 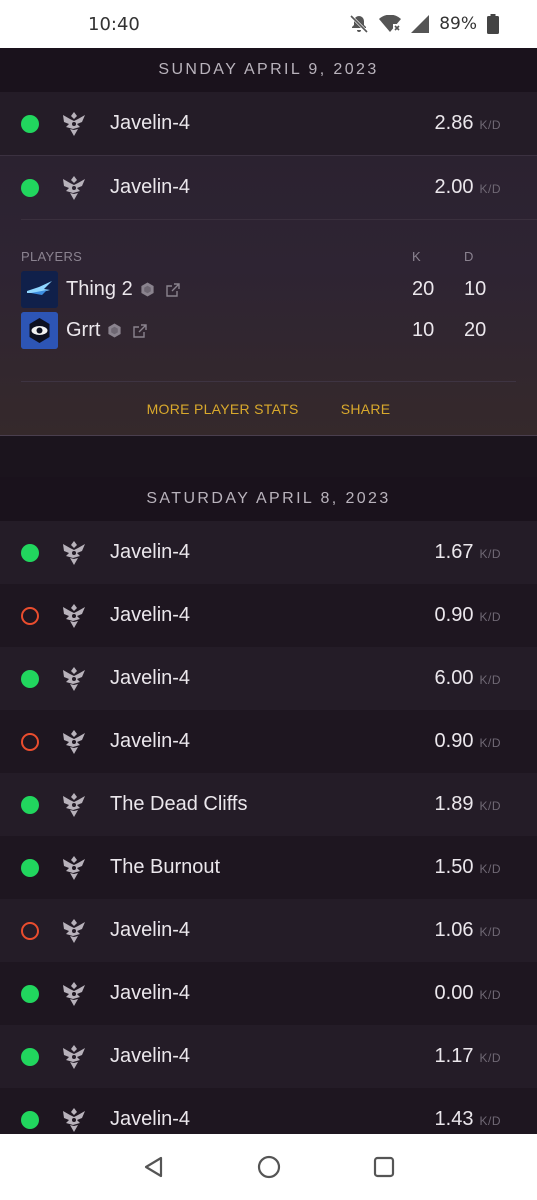 What do you see at coordinates (268, 867) in the screenshot?
I see `game-row: The Burnout 1.50 K/D` at bounding box center [268, 867].